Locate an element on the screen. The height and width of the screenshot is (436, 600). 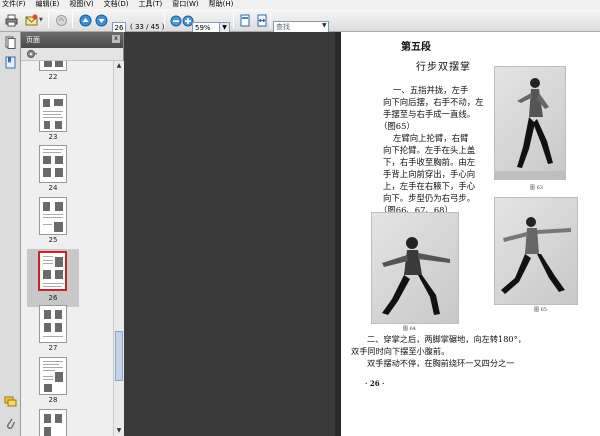
menu-help: 帮助(H) is located at coordinates (221, 4).